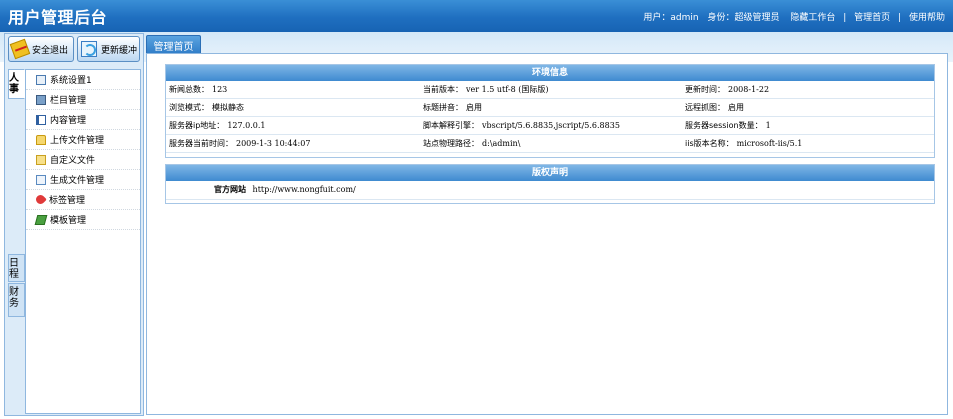 This screenshot has height=419, width=953. Describe the element at coordinates (550, 190) in the screenshot. I see `official-site-row: 官方网站 http://www.nongfuit.com/` at that location.